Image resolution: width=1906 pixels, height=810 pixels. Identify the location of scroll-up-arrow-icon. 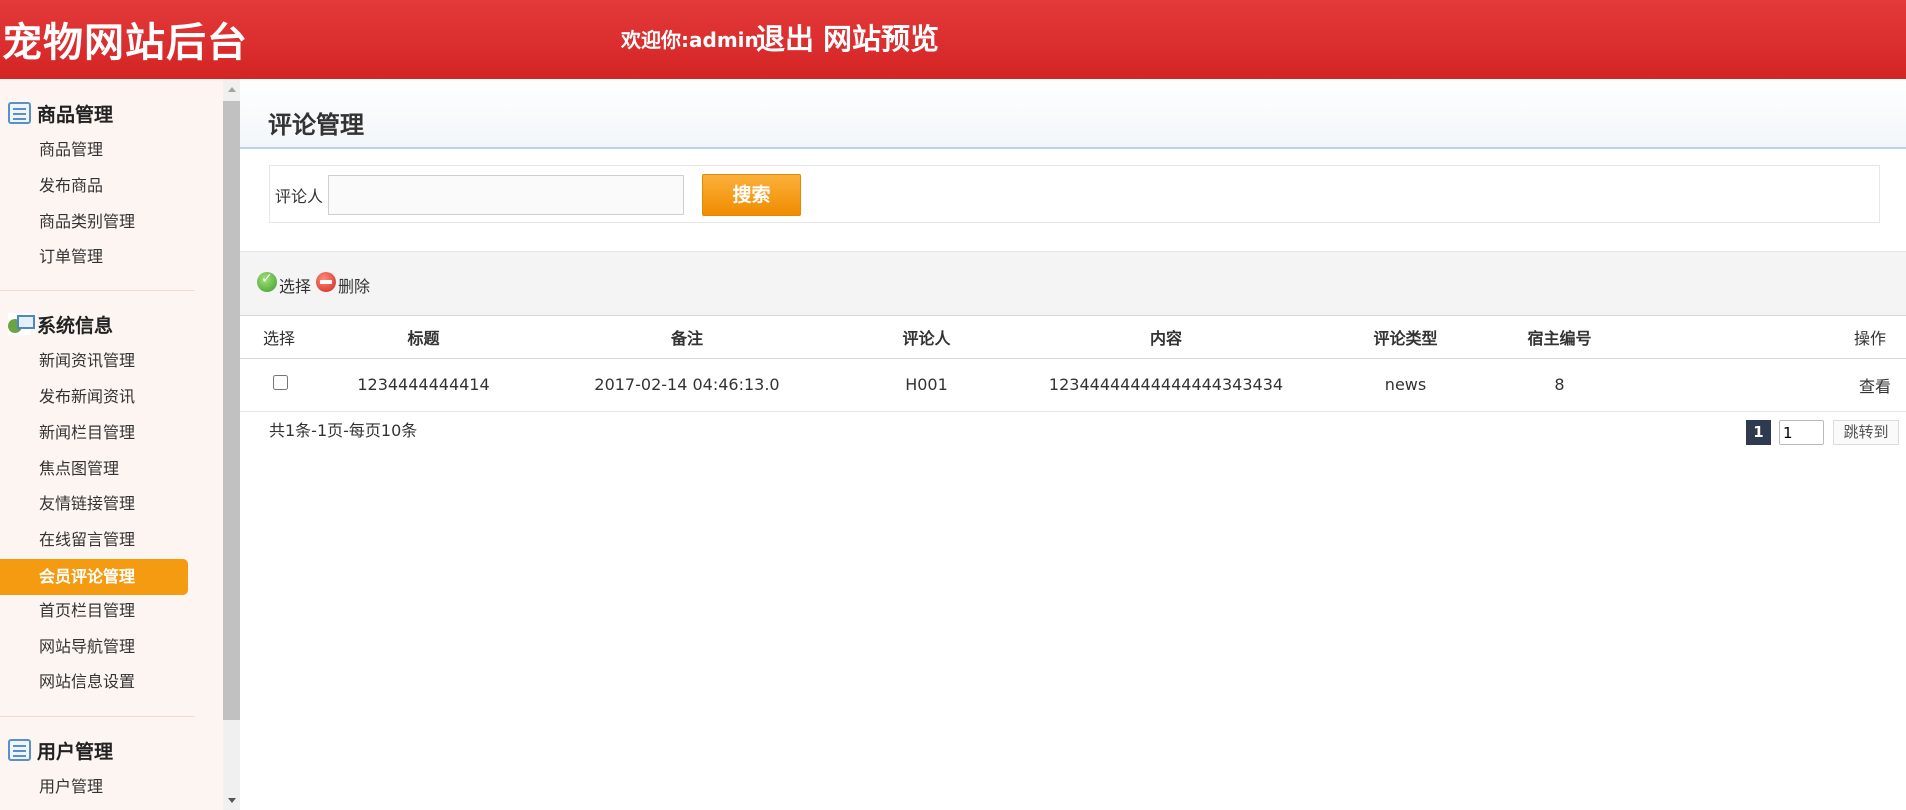
(231, 89).